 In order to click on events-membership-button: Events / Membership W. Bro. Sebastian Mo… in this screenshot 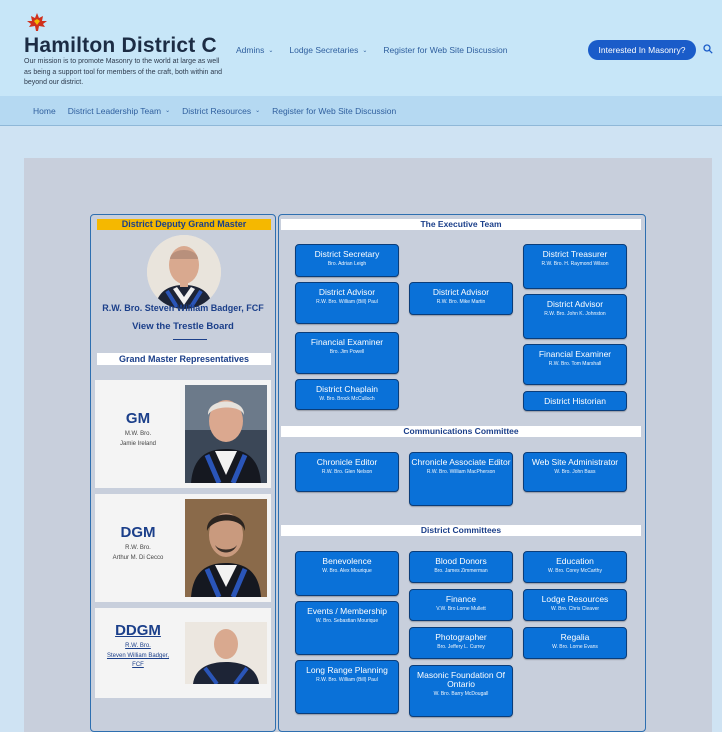, I will do `click(347, 628)`.